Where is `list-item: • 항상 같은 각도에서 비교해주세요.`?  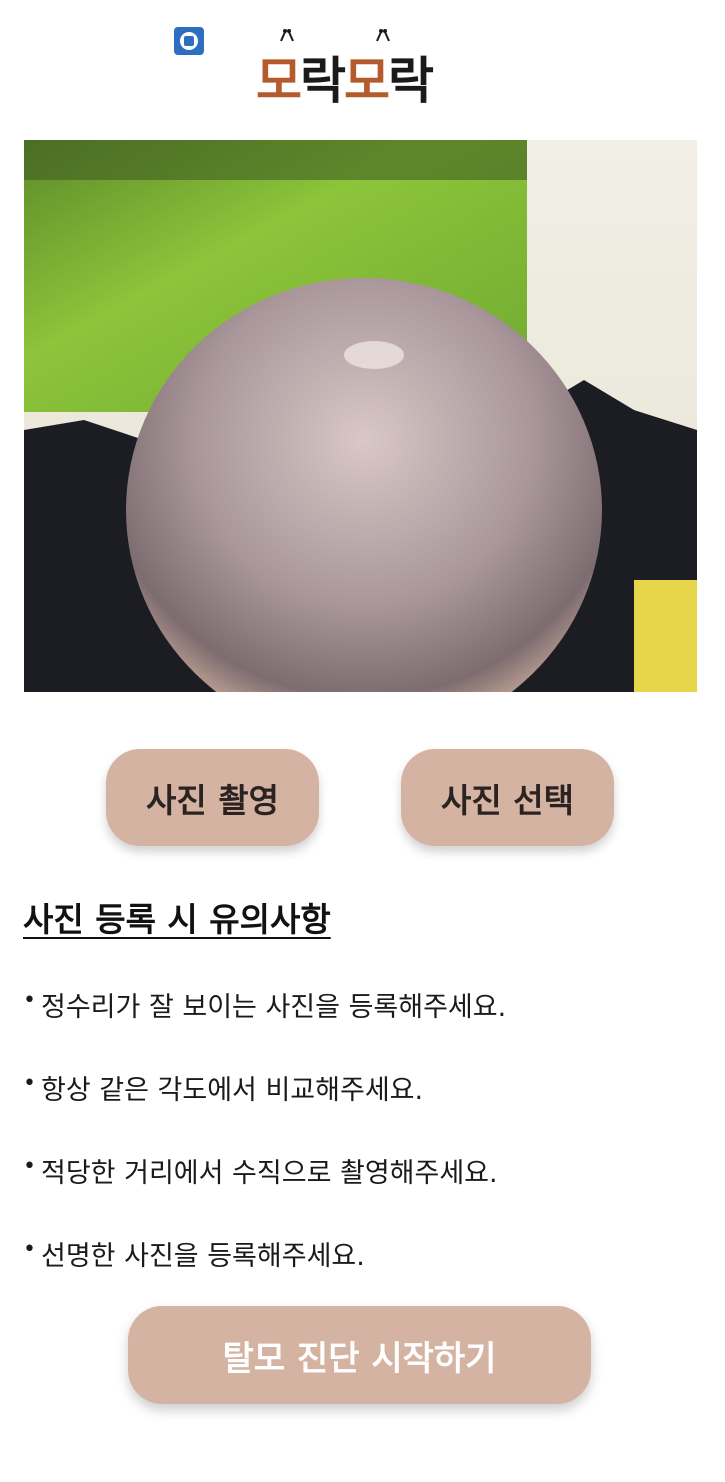
list-item: • 항상 같은 각도에서 비교해주세요. is located at coordinates (264, 1109).